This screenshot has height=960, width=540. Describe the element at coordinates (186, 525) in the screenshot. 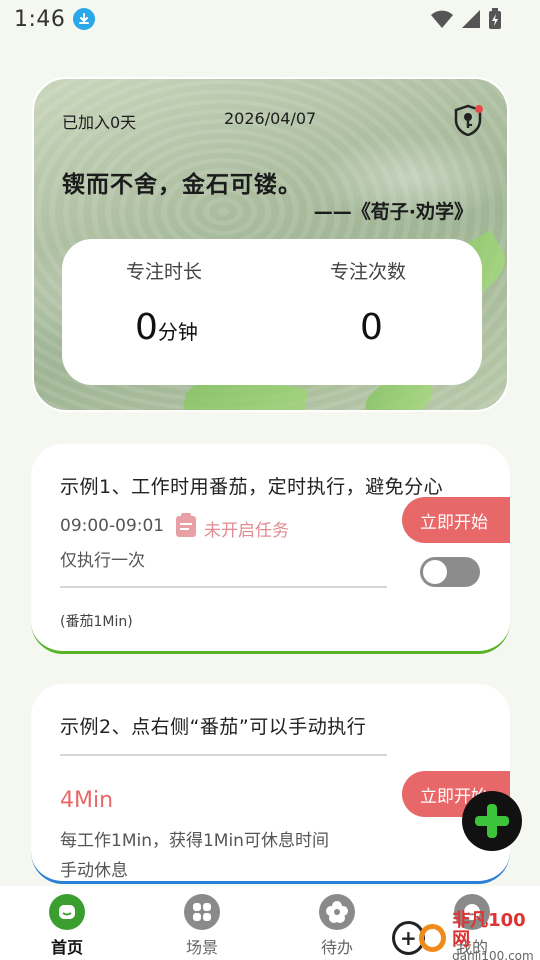

I see `clipboard-icon` at that location.